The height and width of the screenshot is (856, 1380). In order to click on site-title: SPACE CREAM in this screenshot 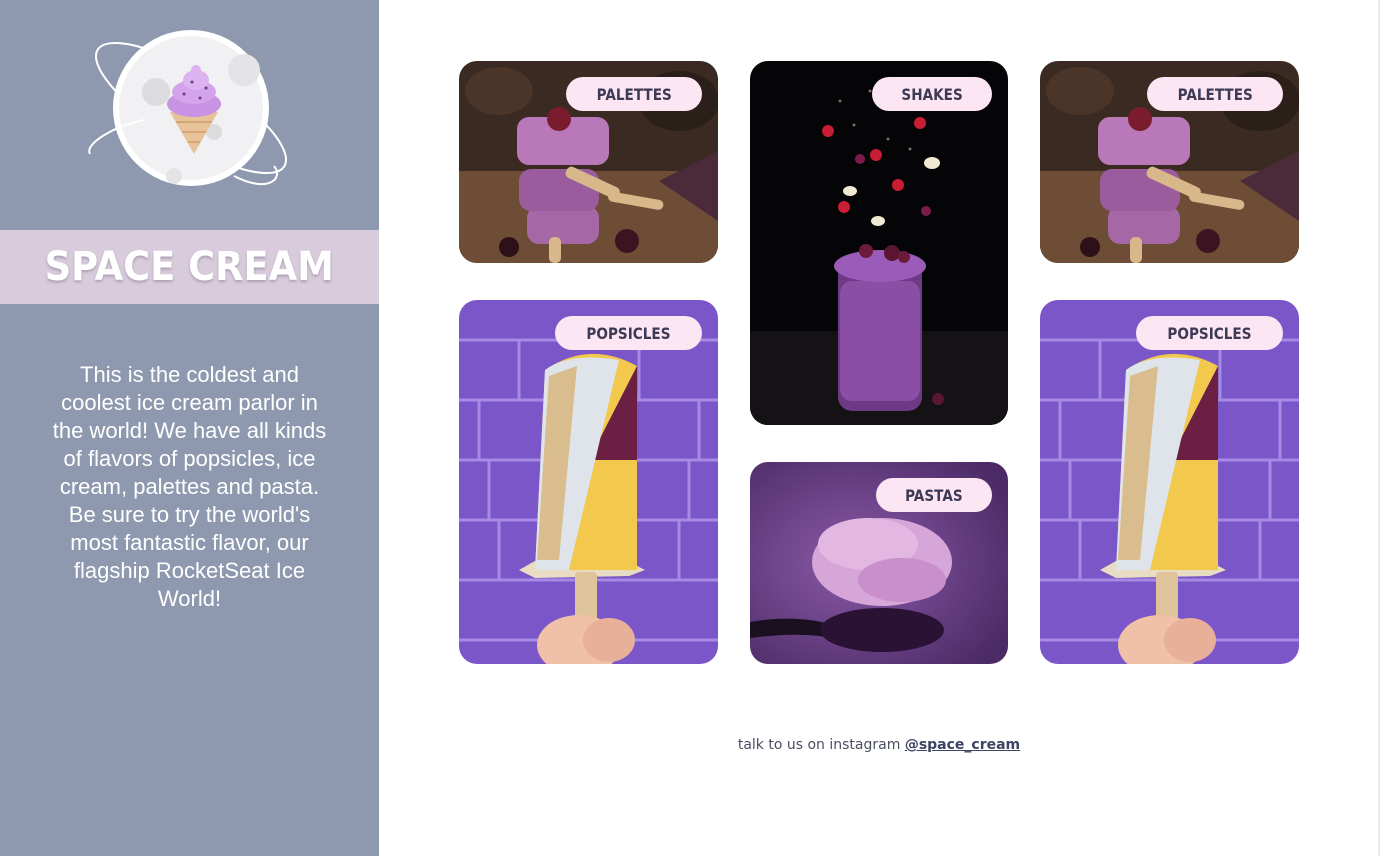, I will do `click(189, 267)`.